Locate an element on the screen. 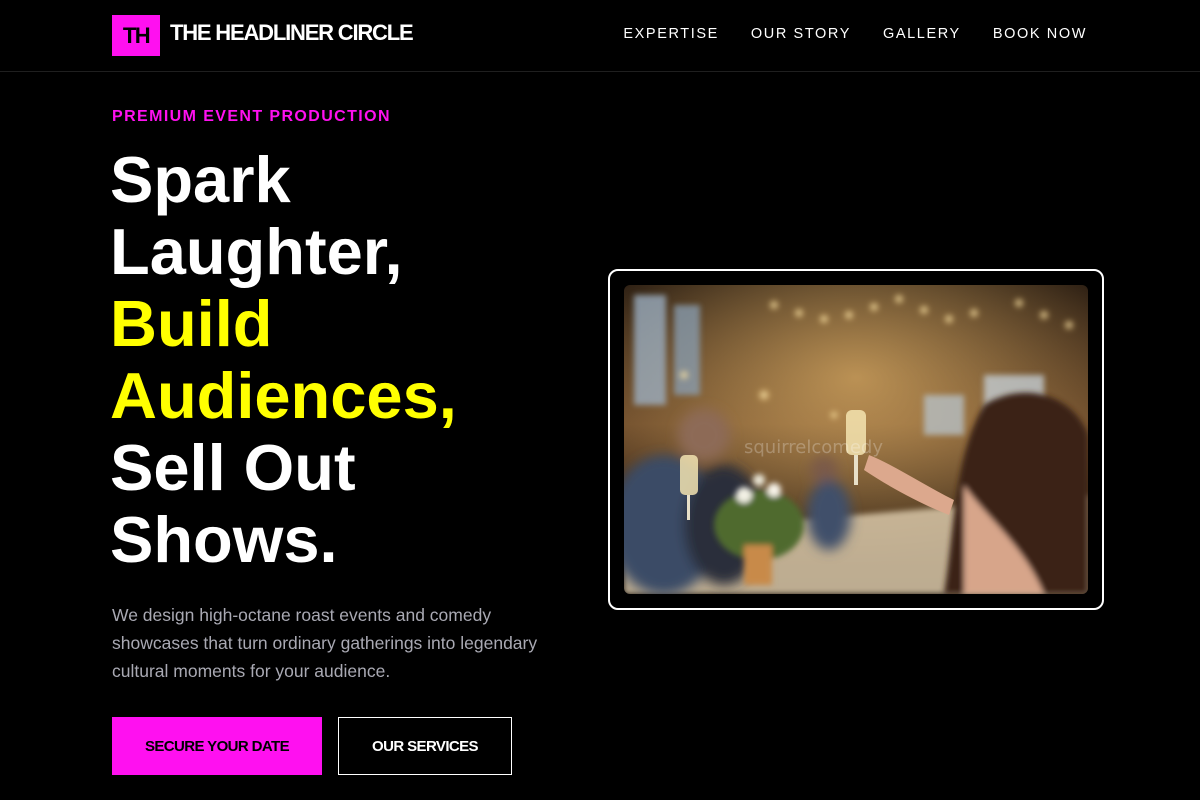 Image resolution: width=1200 pixels, height=800 pixels. event-photo: squirrelcomedy is located at coordinates (856, 439).